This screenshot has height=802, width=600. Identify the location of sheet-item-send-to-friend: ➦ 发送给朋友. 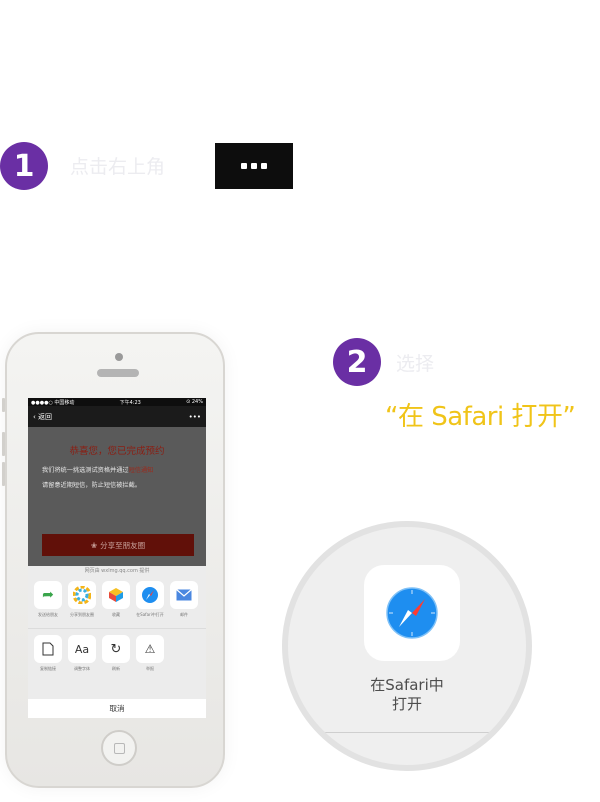
(48, 601).